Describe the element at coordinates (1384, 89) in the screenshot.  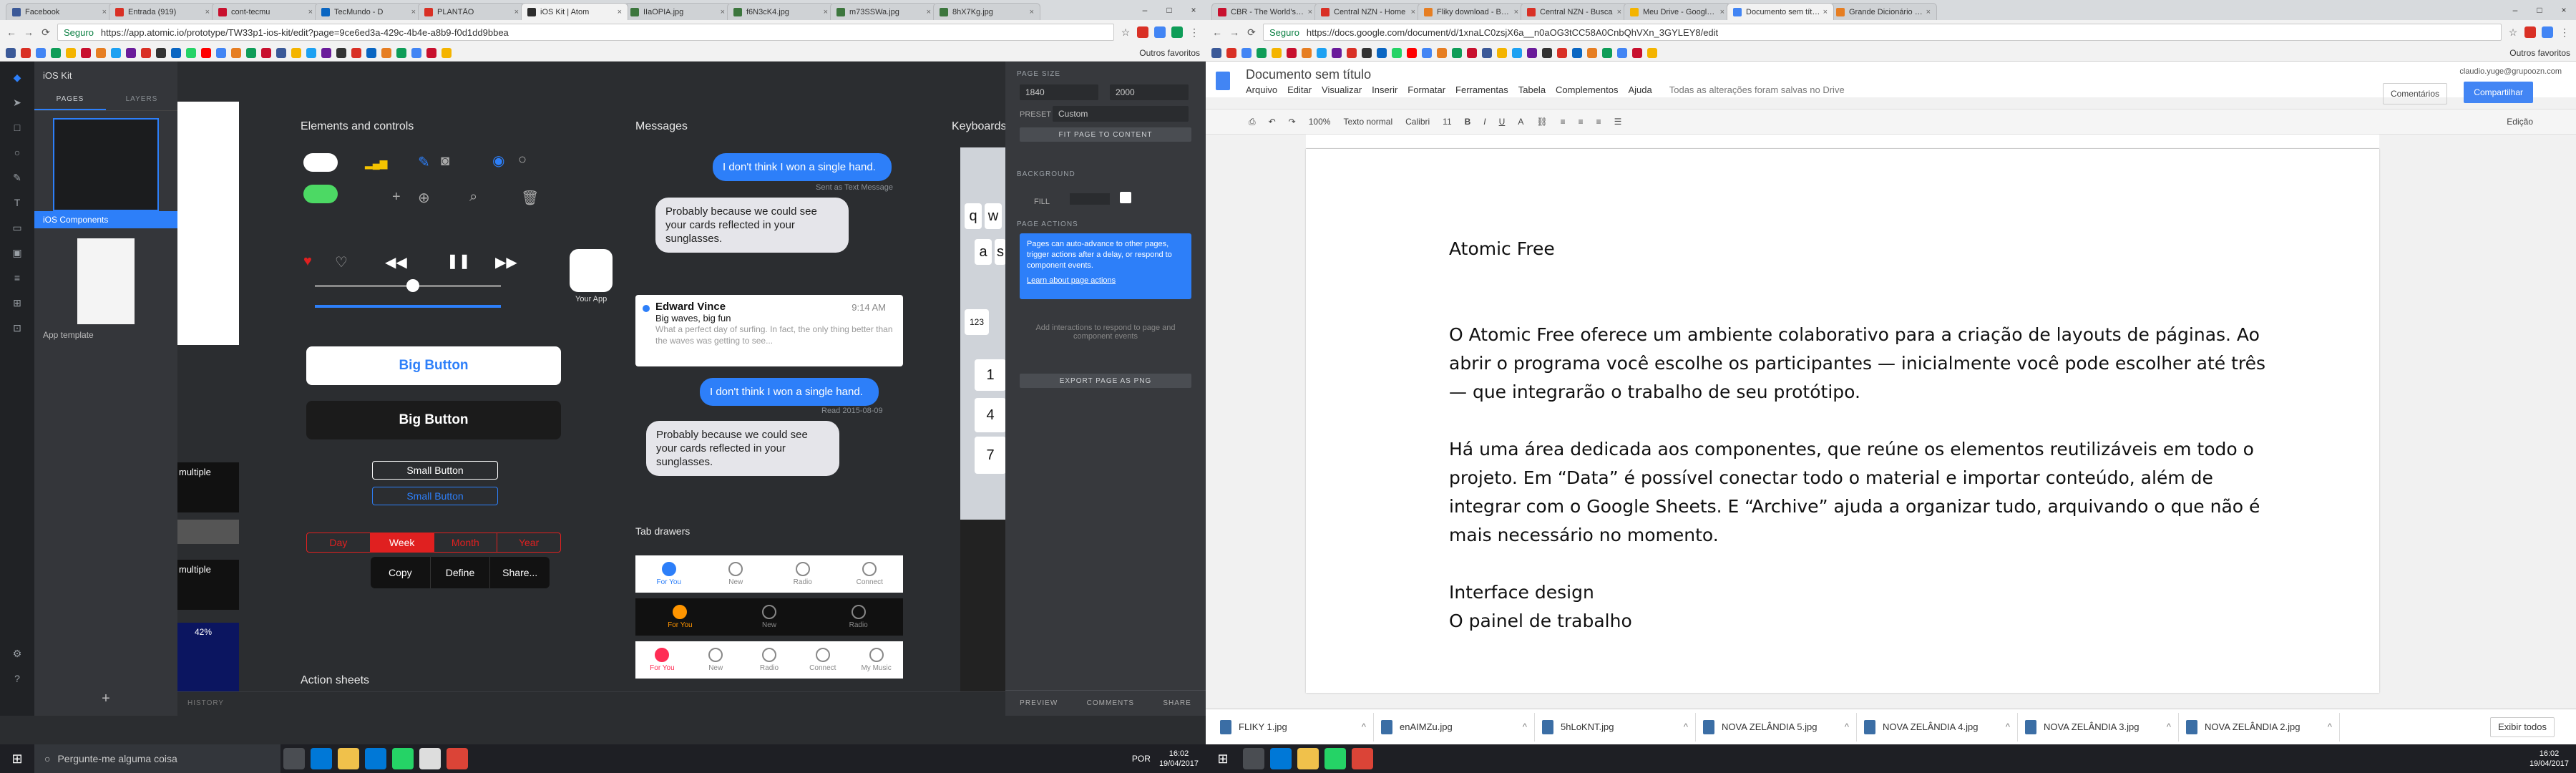
I see `menu-inserir: Inserir` at that location.